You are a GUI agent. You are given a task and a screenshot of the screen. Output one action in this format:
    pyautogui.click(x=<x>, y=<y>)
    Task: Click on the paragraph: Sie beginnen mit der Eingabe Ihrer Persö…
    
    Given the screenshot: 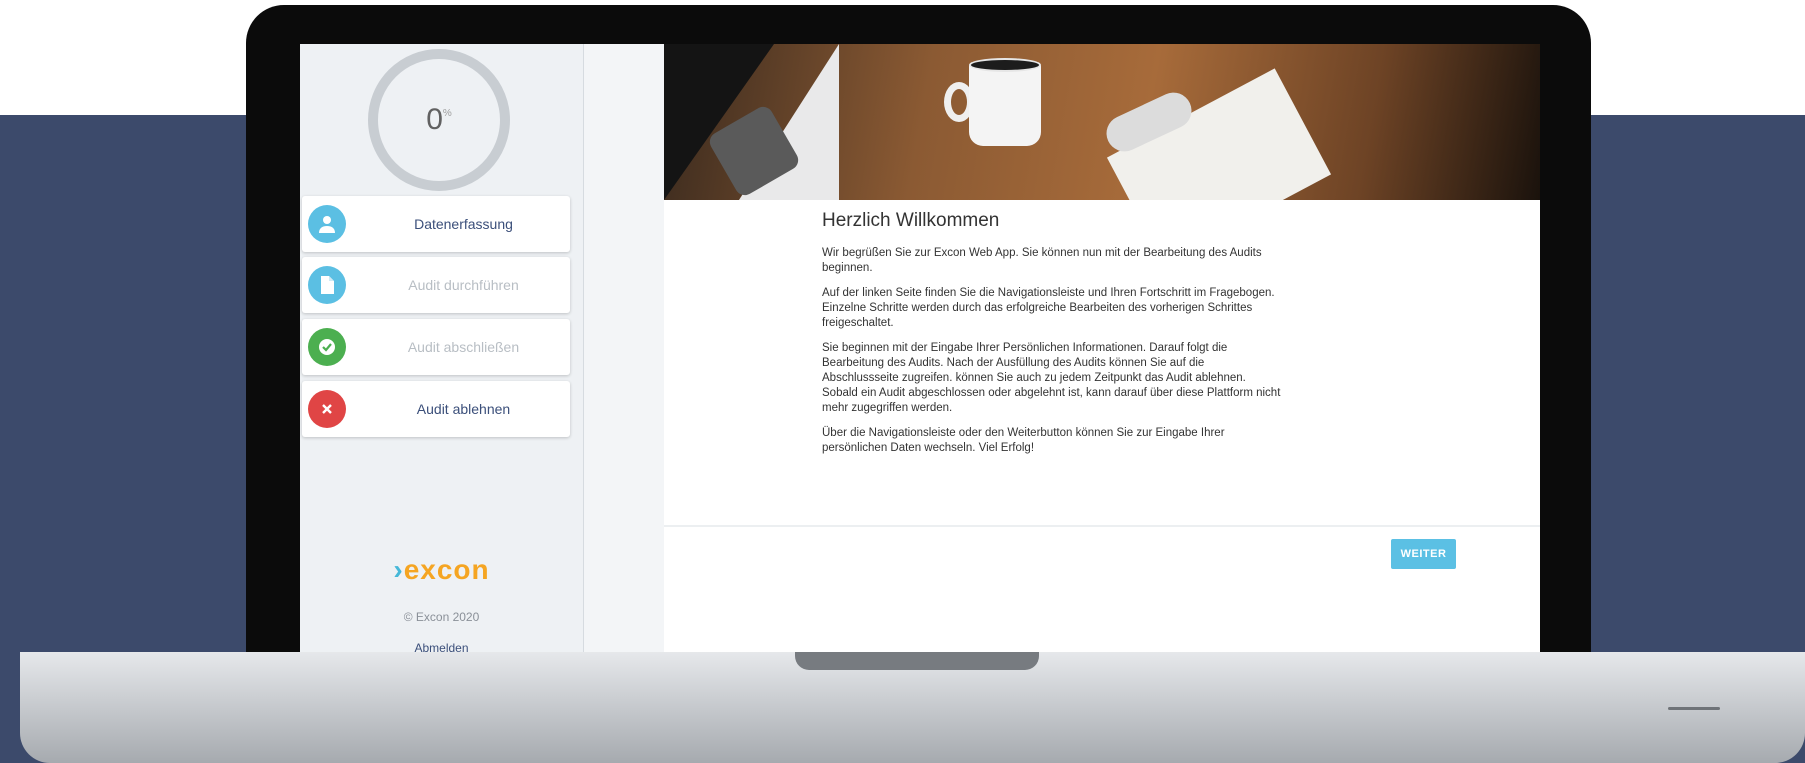 What is the action you would take?
    pyautogui.click(x=1051, y=378)
    